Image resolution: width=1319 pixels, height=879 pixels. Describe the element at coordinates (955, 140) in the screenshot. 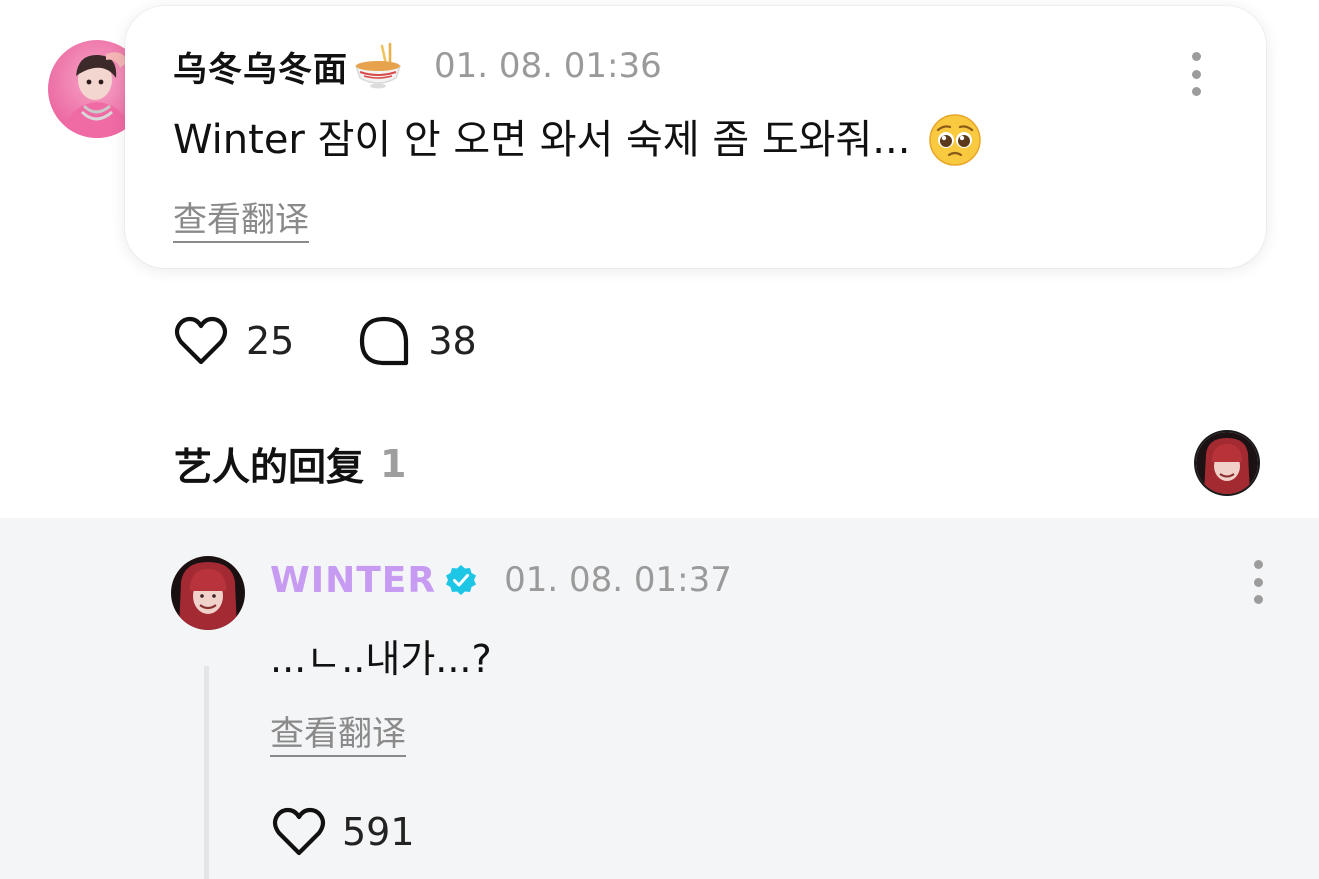

I see `pleading-face-emoji-icon` at that location.